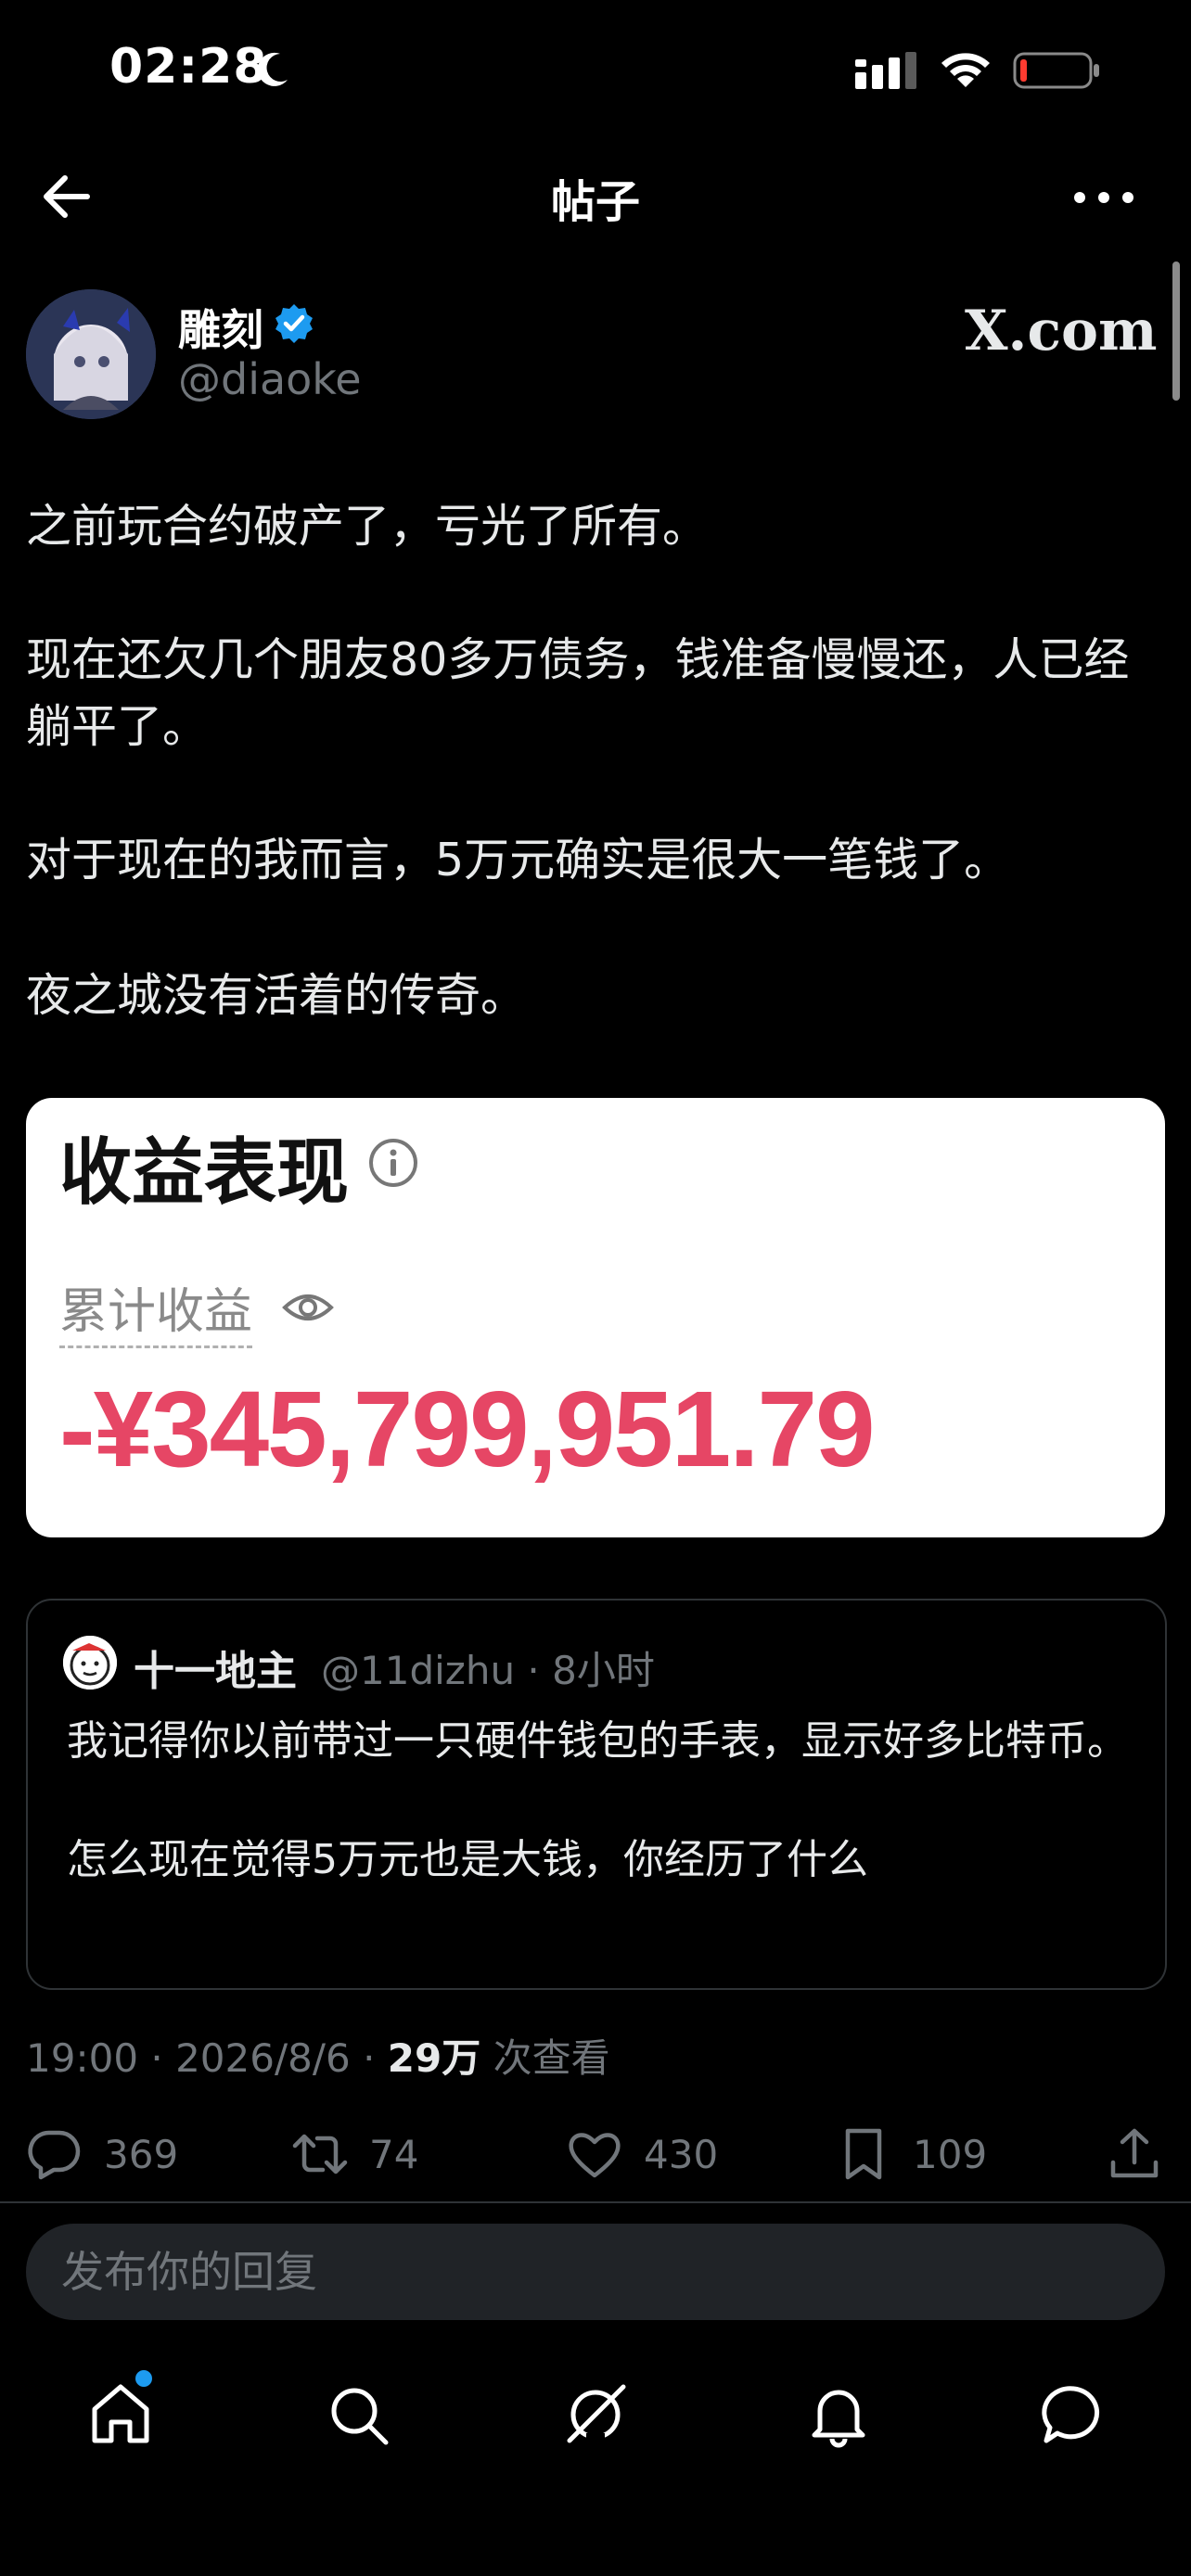 This screenshot has height=2576, width=1191. Describe the element at coordinates (354, 2154) in the screenshot. I see `repost-button: 74` at that location.